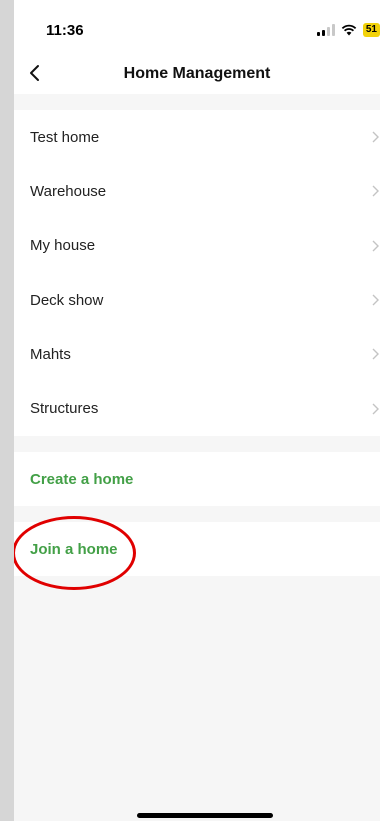  Describe the element at coordinates (197, 26) in the screenshot. I see `status-bar: 11:36 51` at that location.